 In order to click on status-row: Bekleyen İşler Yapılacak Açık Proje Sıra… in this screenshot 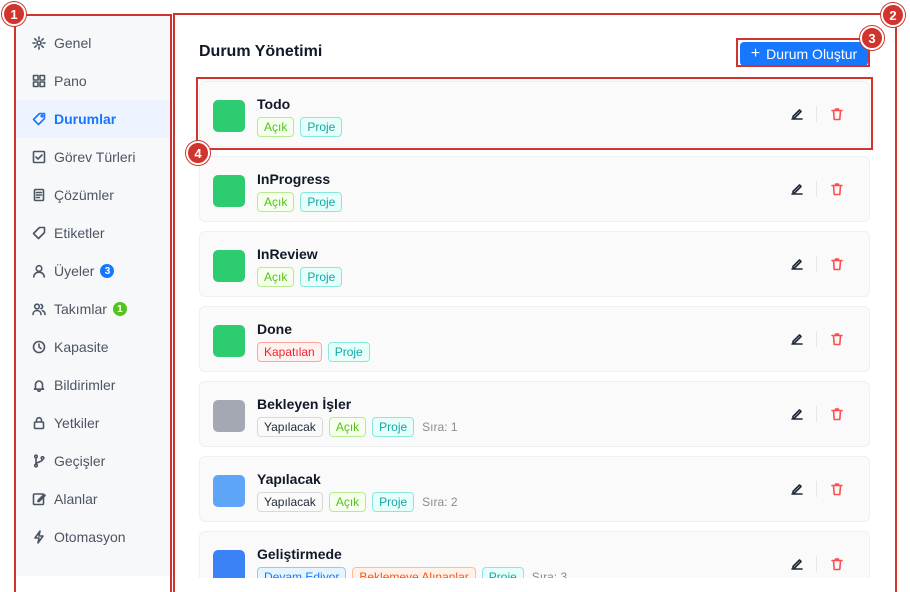, I will do `click(534, 414)`.